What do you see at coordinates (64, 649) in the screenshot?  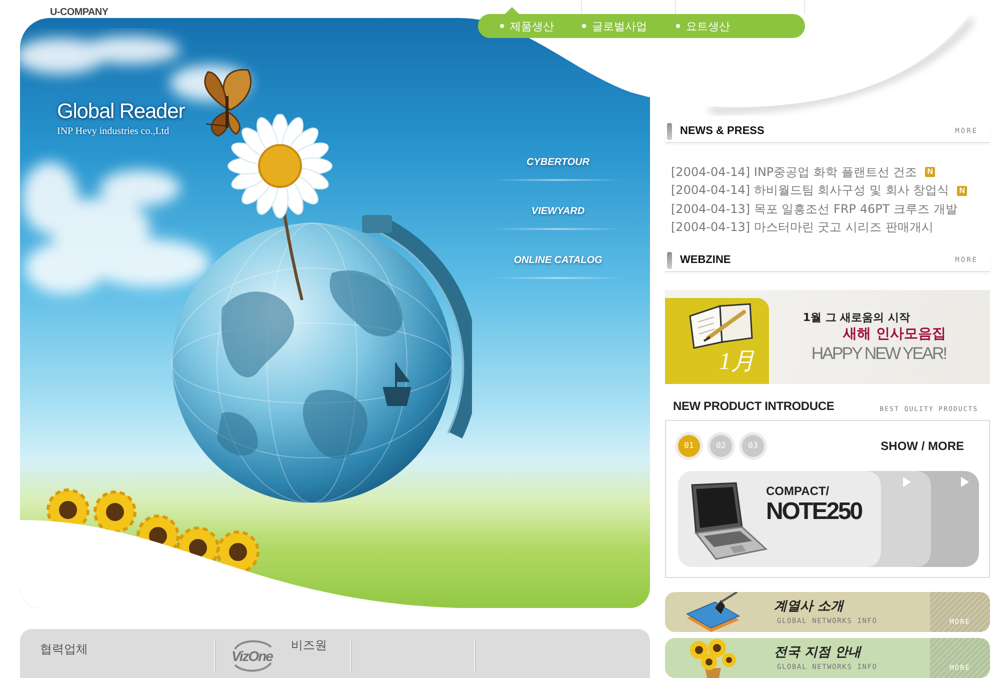 I see `partner-label: 협력업체` at bounding box center [64, 649].